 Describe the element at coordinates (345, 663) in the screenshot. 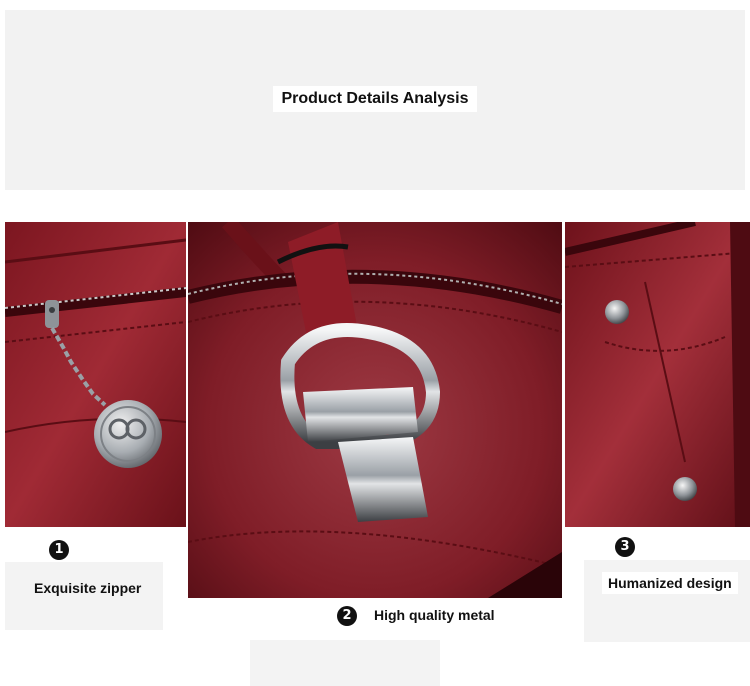

I see `caption-2-background` at that location.